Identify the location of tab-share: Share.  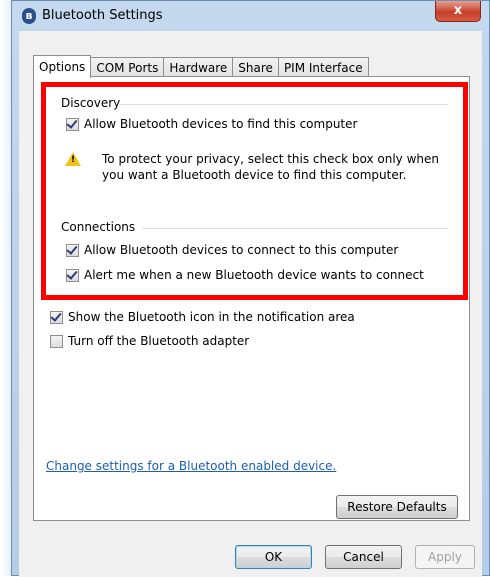
(255, 67).